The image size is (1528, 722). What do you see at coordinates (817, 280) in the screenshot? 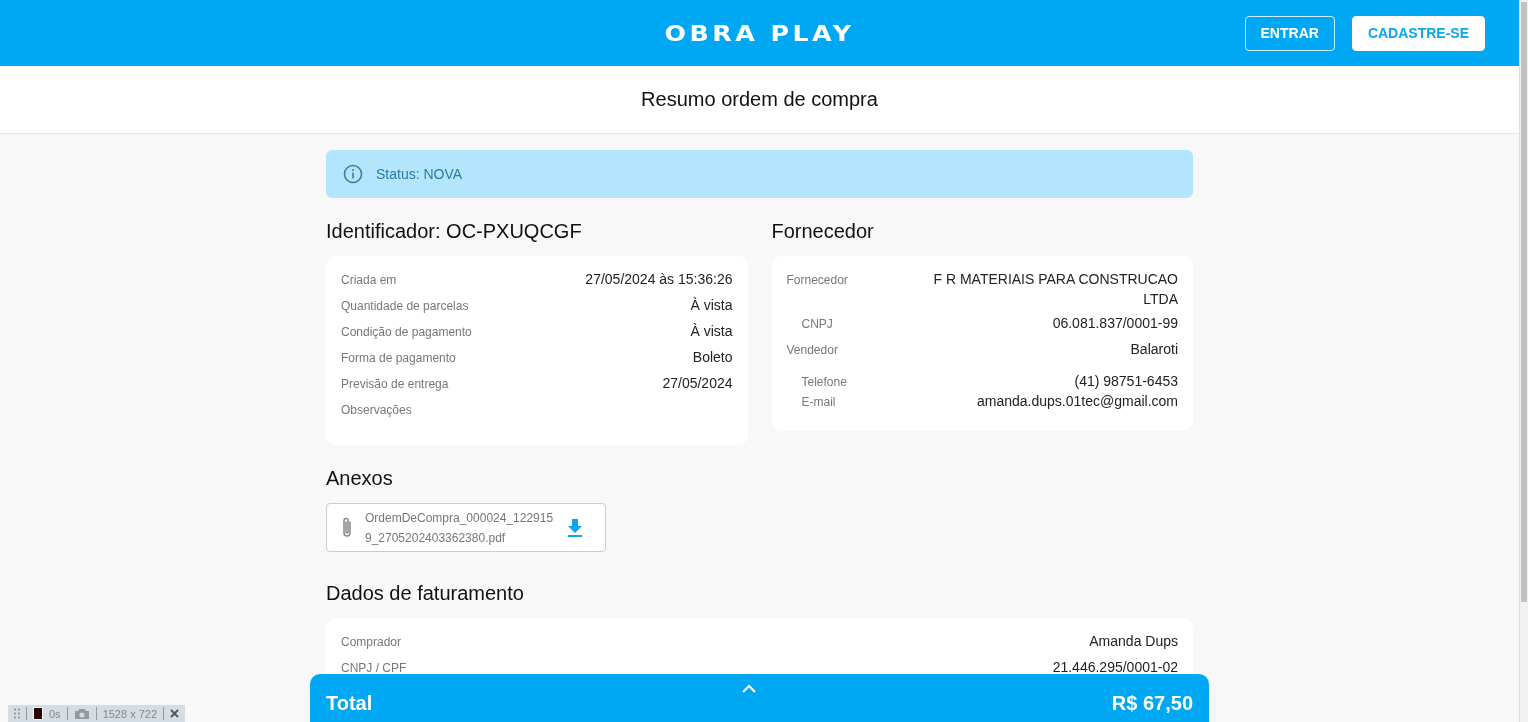
I see `field-label: Fornecedor` at bounding box center [817, 280].